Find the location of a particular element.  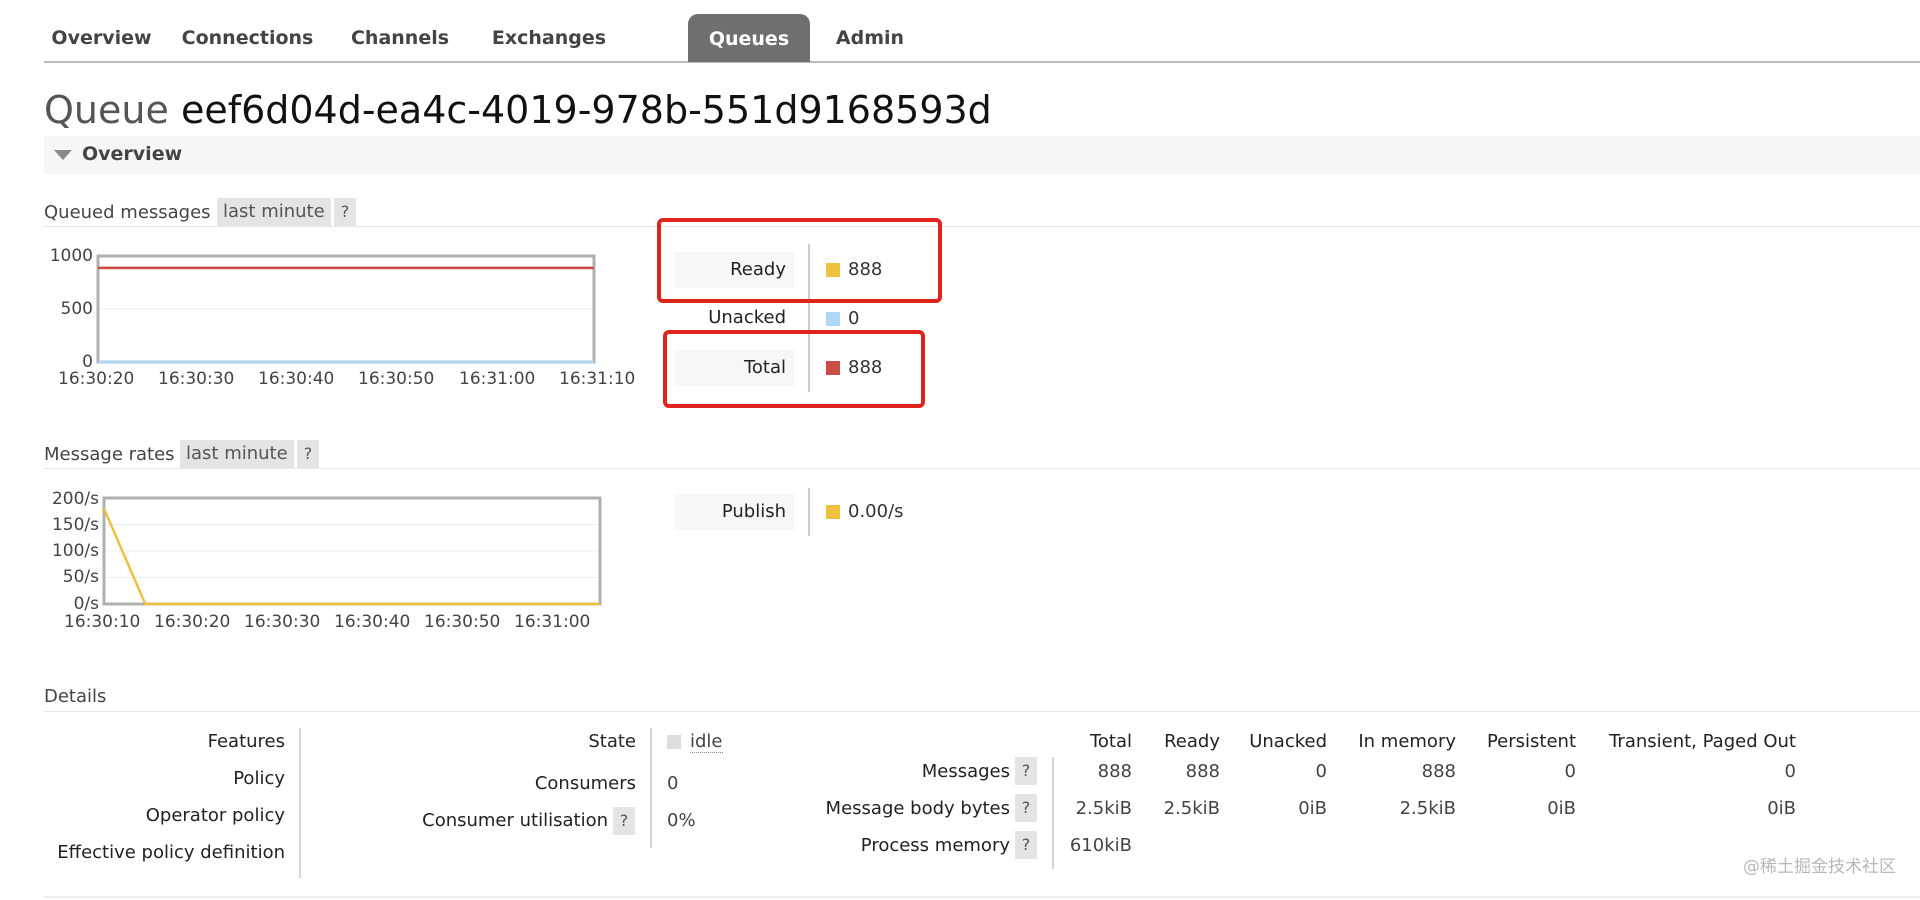

queued-messages-title: Queued messages is located at coordinates (127, 212).